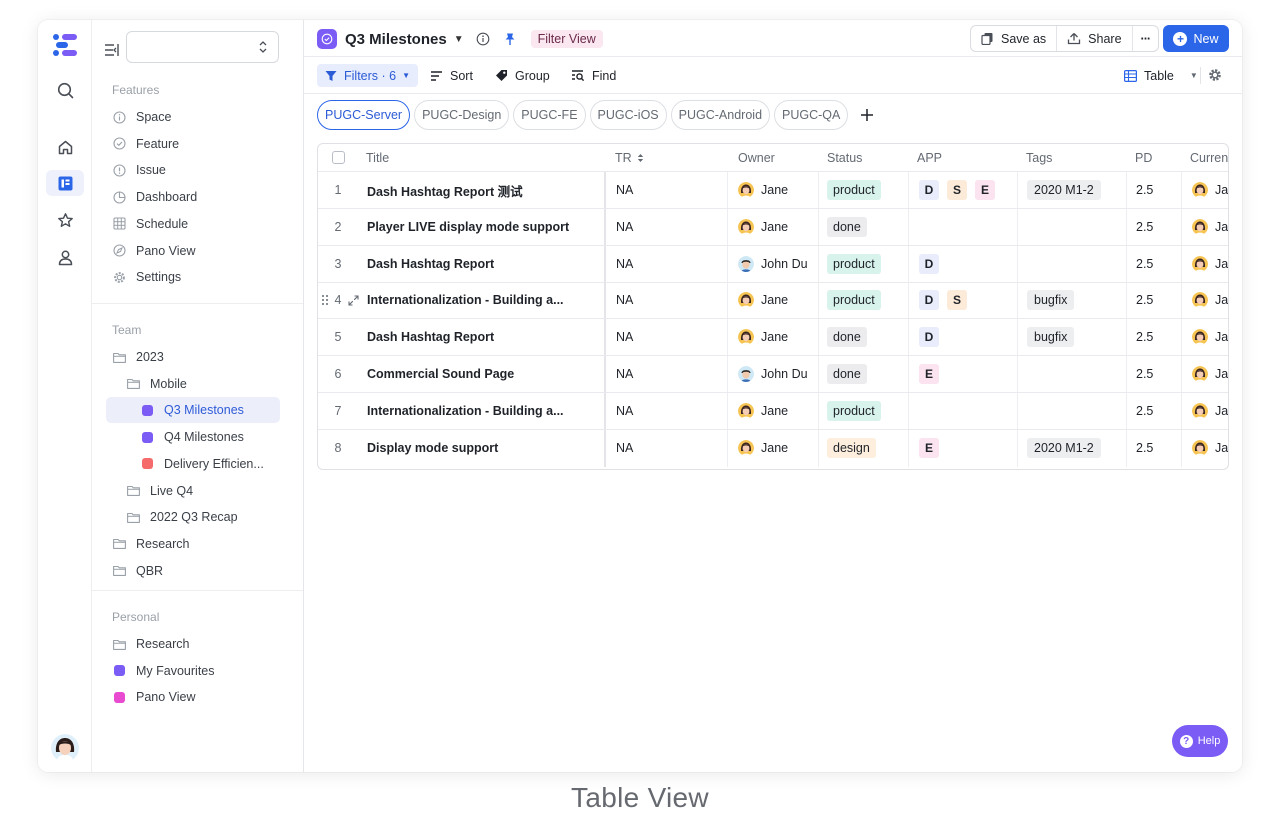  Describe the element at coordinates (200, 544) in the screenshot. I see `sidebar-item-research: Research` at that location.